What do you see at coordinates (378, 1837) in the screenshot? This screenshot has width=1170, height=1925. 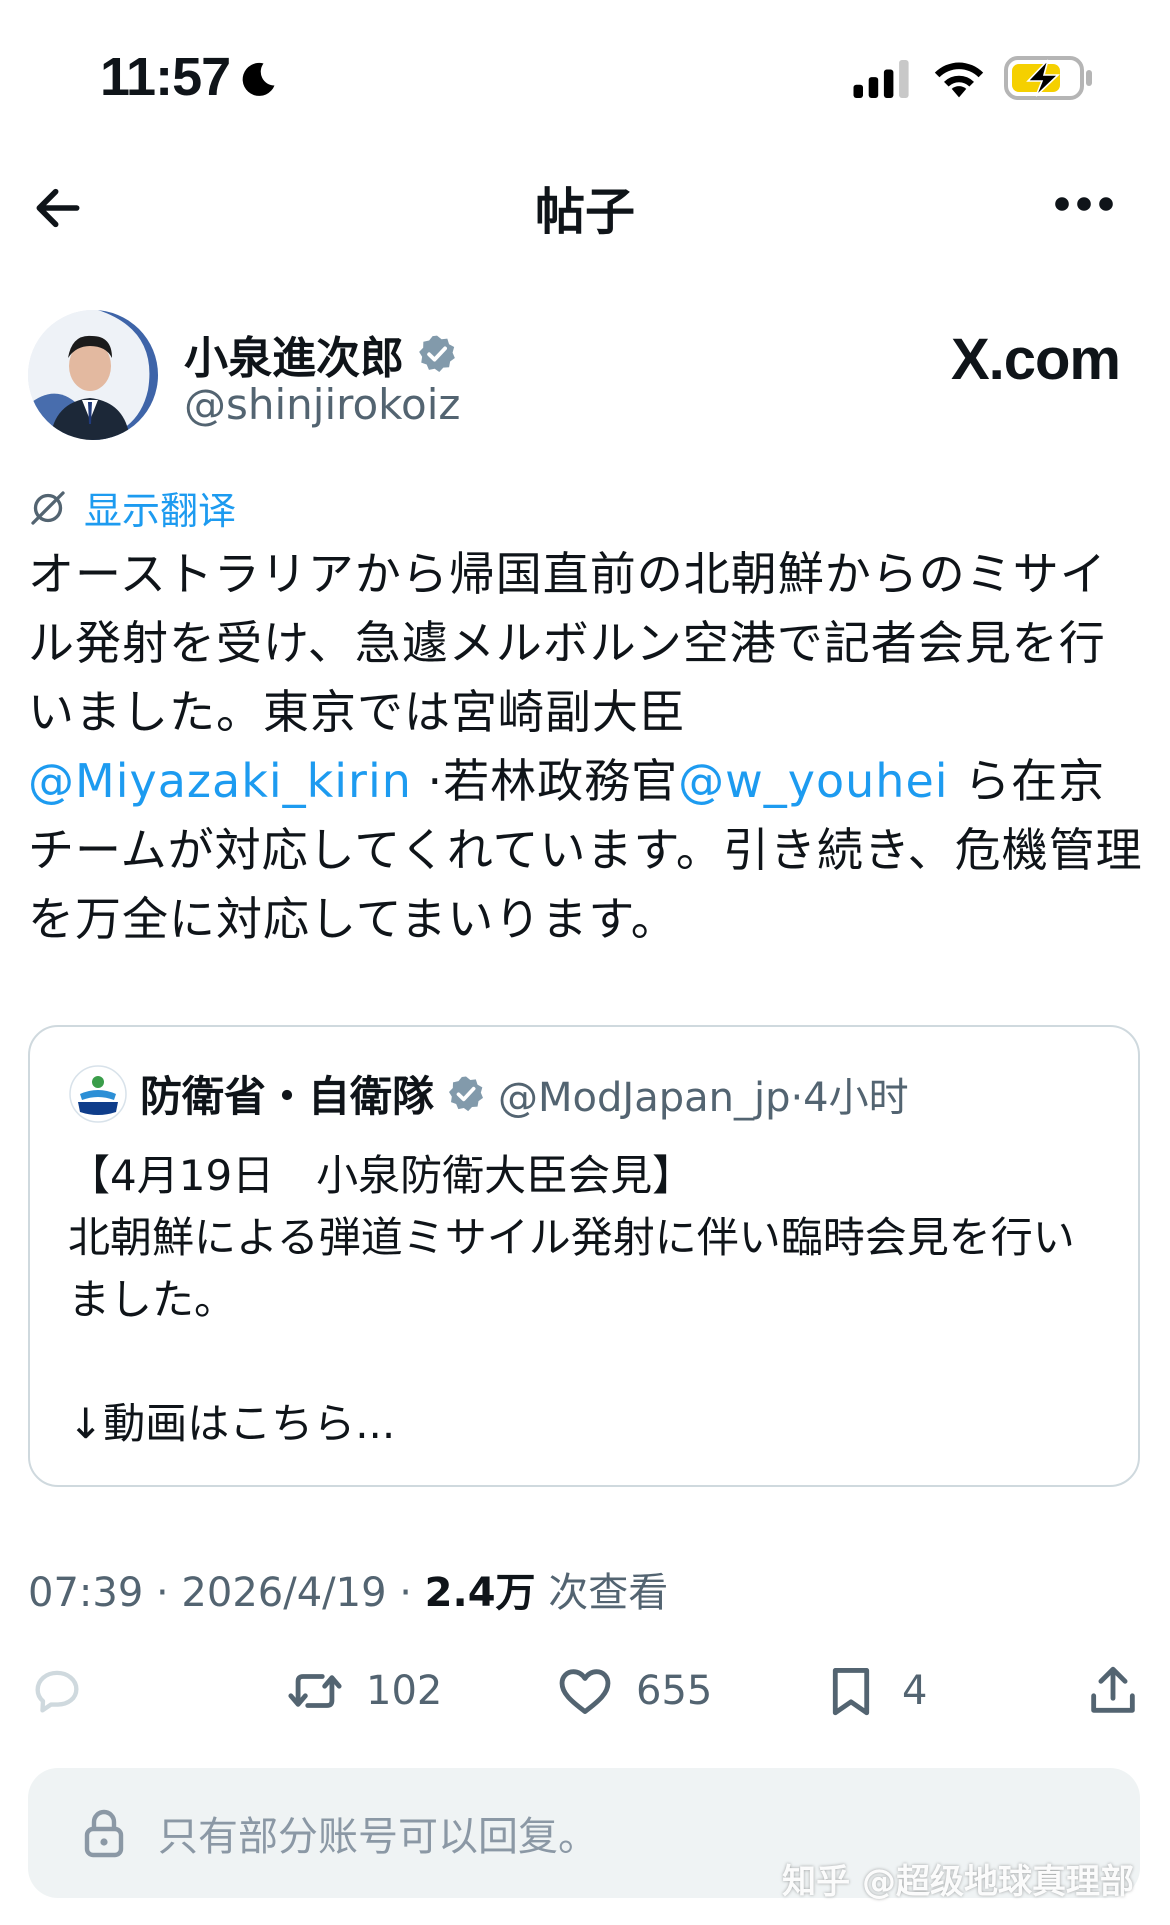 I see `reply-restriction-text: 只有部分账号可以回复。` at bounding box center [378, 1837].